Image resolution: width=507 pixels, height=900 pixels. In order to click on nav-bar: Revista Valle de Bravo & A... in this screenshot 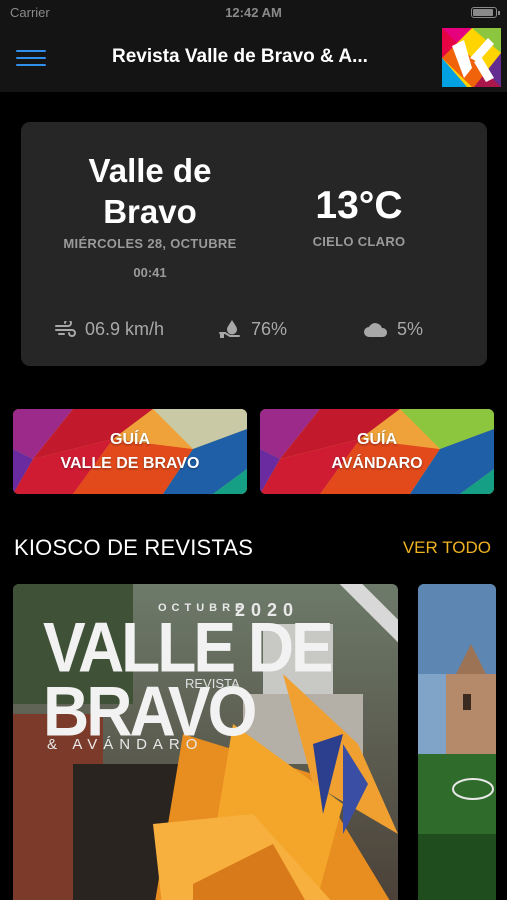, I will do `click(253, 58)`.